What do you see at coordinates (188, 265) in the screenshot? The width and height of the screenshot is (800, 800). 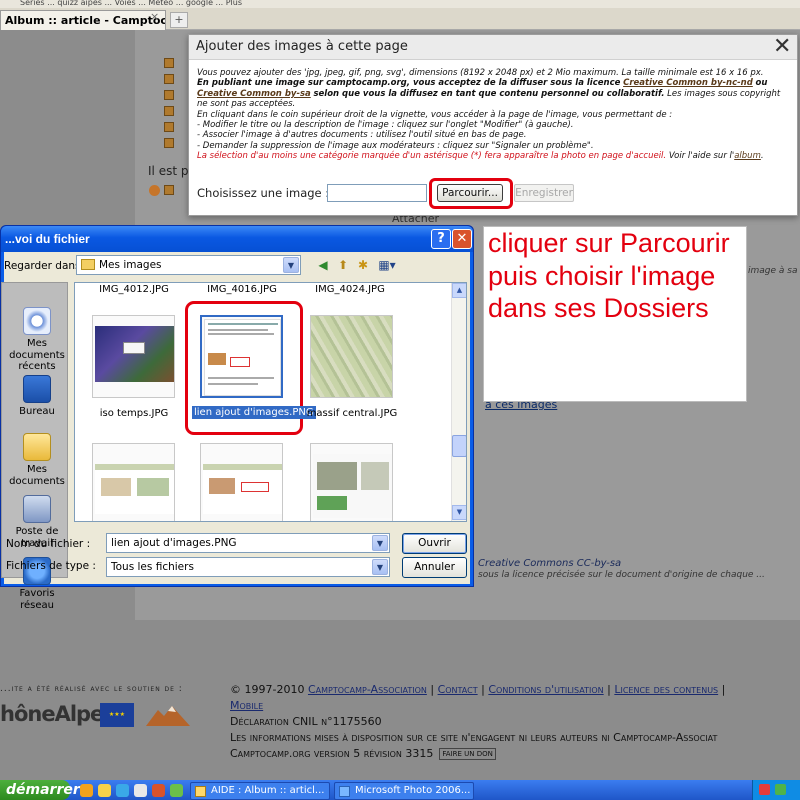 I see `look-in-select: Mes images ▼` at bounding box center [188, 265].